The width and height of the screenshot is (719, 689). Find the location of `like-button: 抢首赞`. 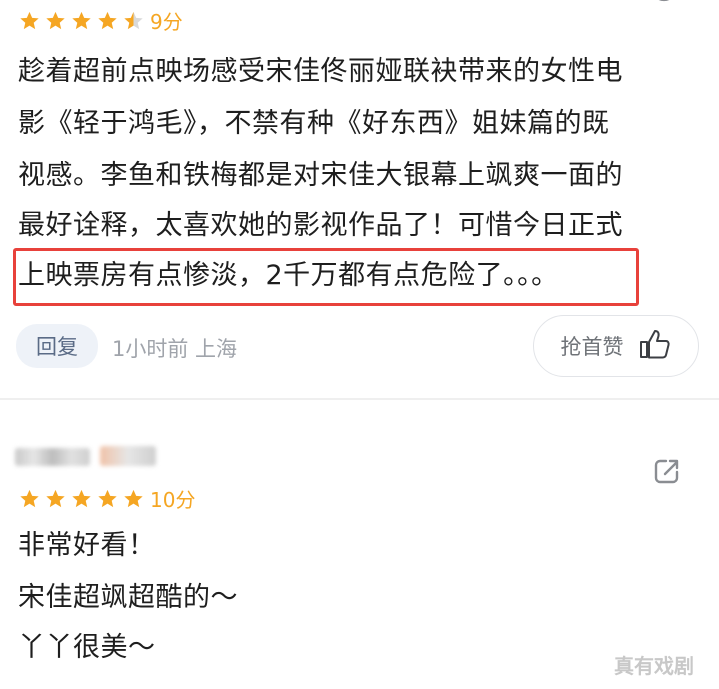

like-button: 抢首赞 is located at coordinates (616, 346).